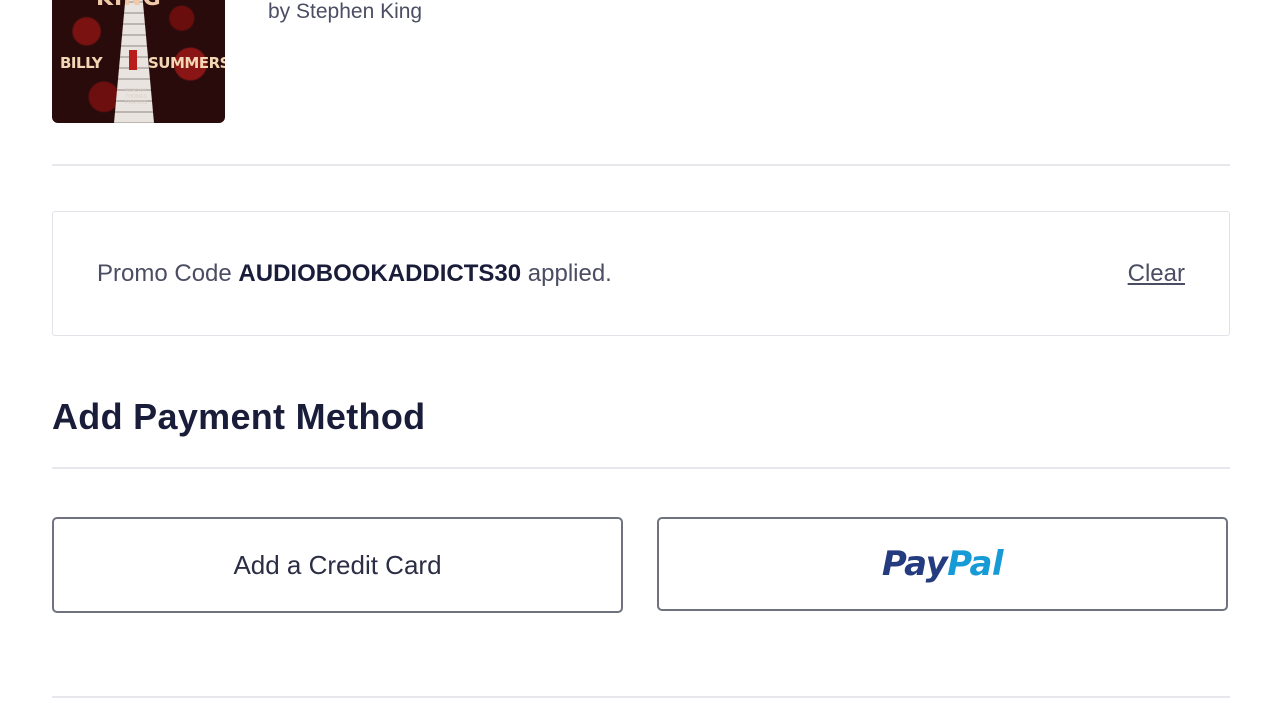 This screenshot has height=720, width=1279. I want to click on cover-door-art, so click(133, 60).